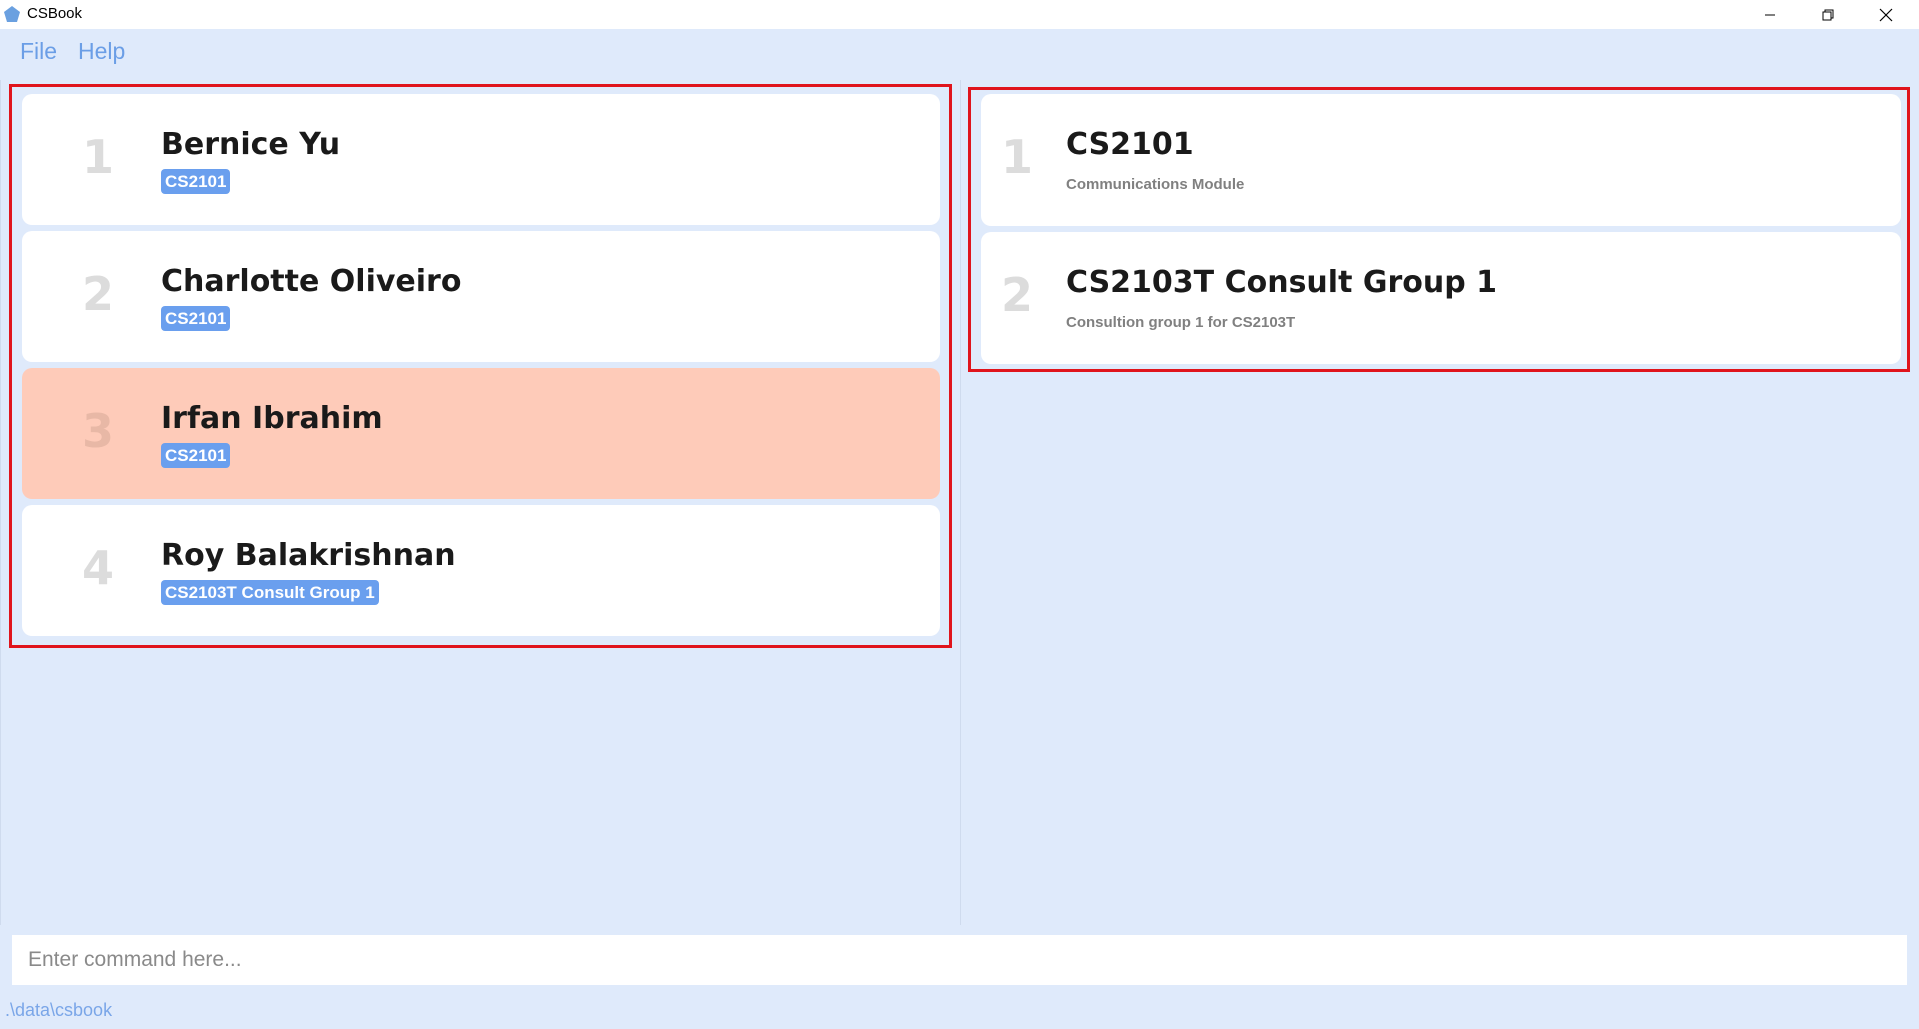  I want to click on command-input, so click(959, 960).